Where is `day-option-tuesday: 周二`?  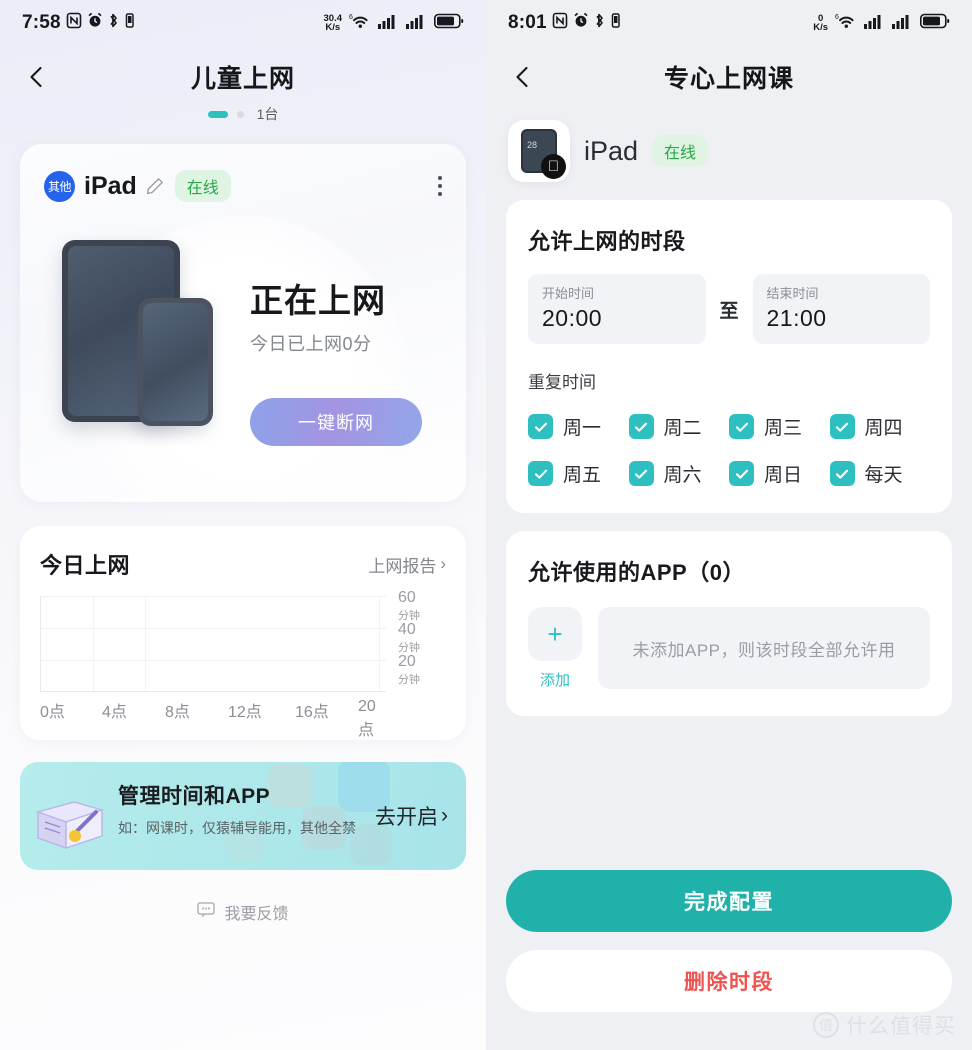
day-option-tuesday: 周二 is located at coordinates (679, 426).